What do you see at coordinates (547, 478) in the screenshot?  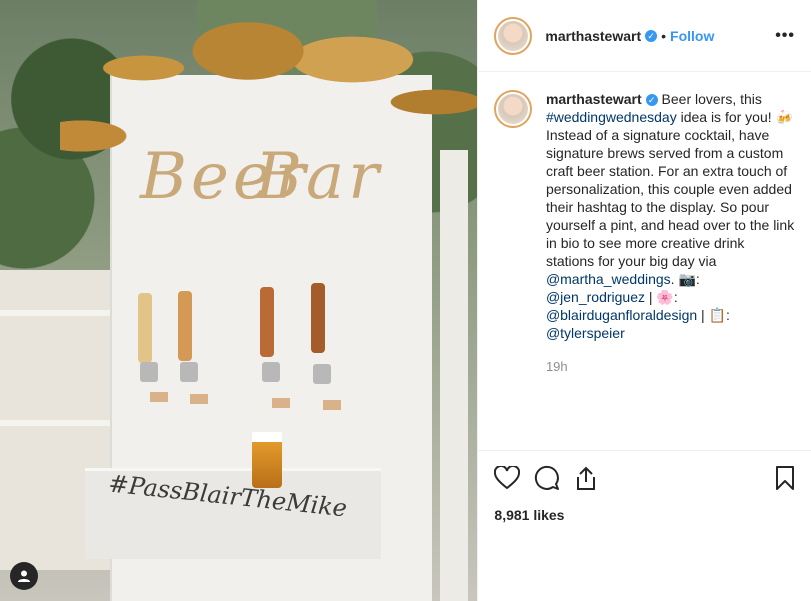 I see `comment-icon` at bounding box center [547, 478].